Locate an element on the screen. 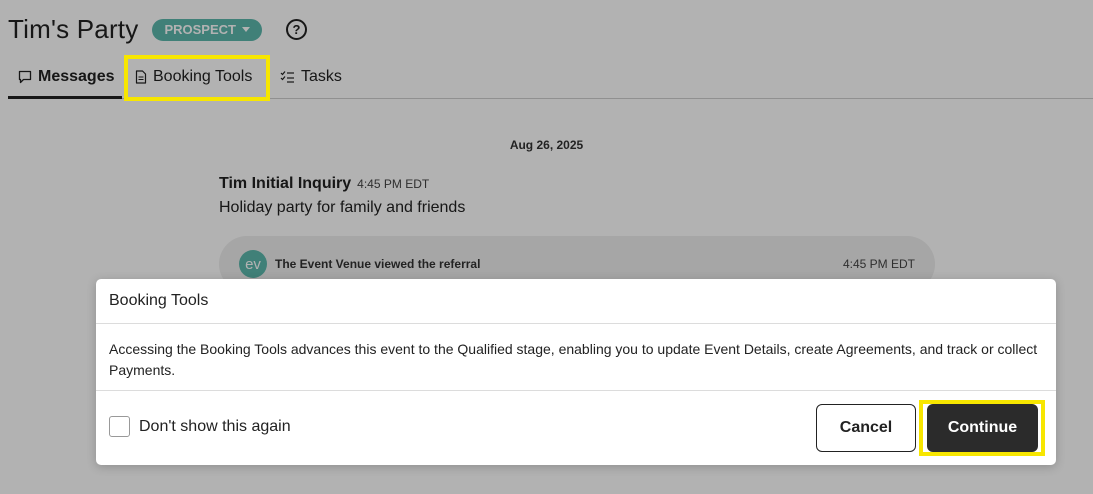 The width and height of the screenshot is (1093, 494). dialog-footer: Don't show this again Cancel Continue is located at coordinates (576, 428).